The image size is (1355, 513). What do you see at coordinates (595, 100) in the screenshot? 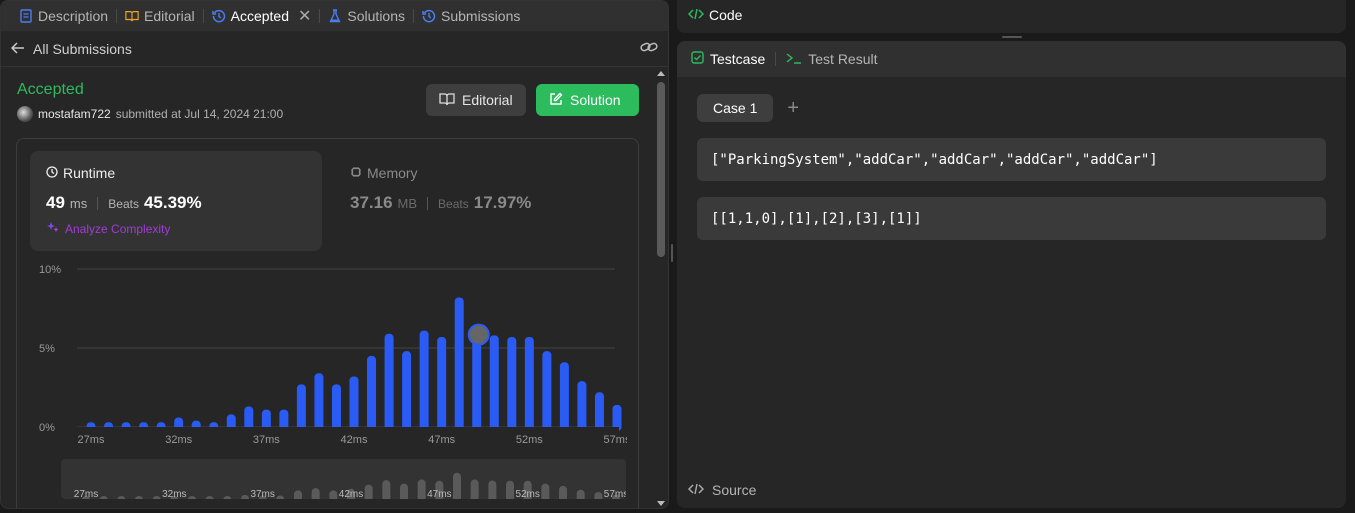
I see `solution-button-label: Solution` at bounding box center [595, 100].